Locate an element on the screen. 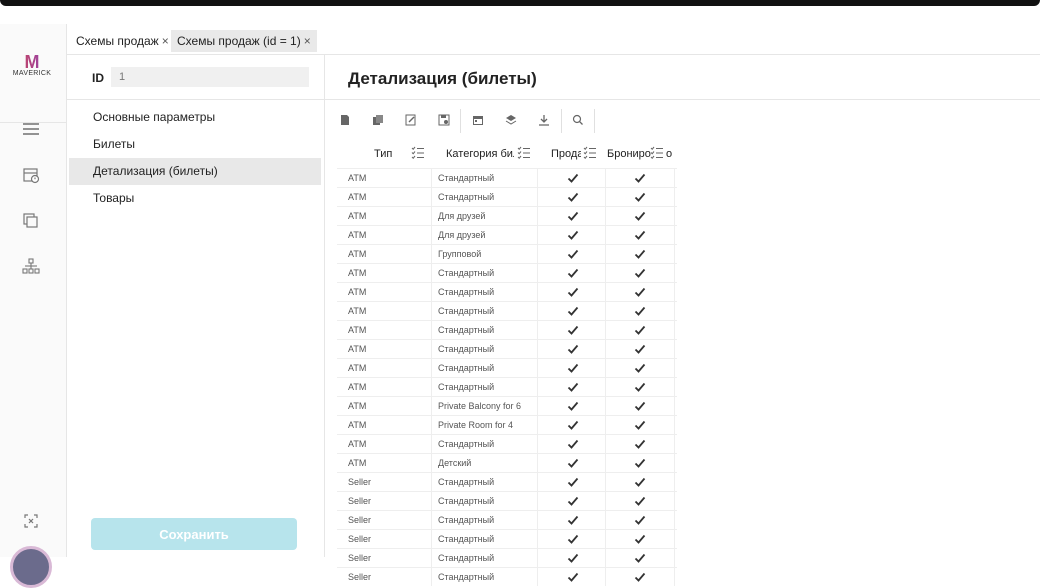 This screenshot has height=588, width=1040. table-row: ATM Групповой is located at coordinates (507, 253).